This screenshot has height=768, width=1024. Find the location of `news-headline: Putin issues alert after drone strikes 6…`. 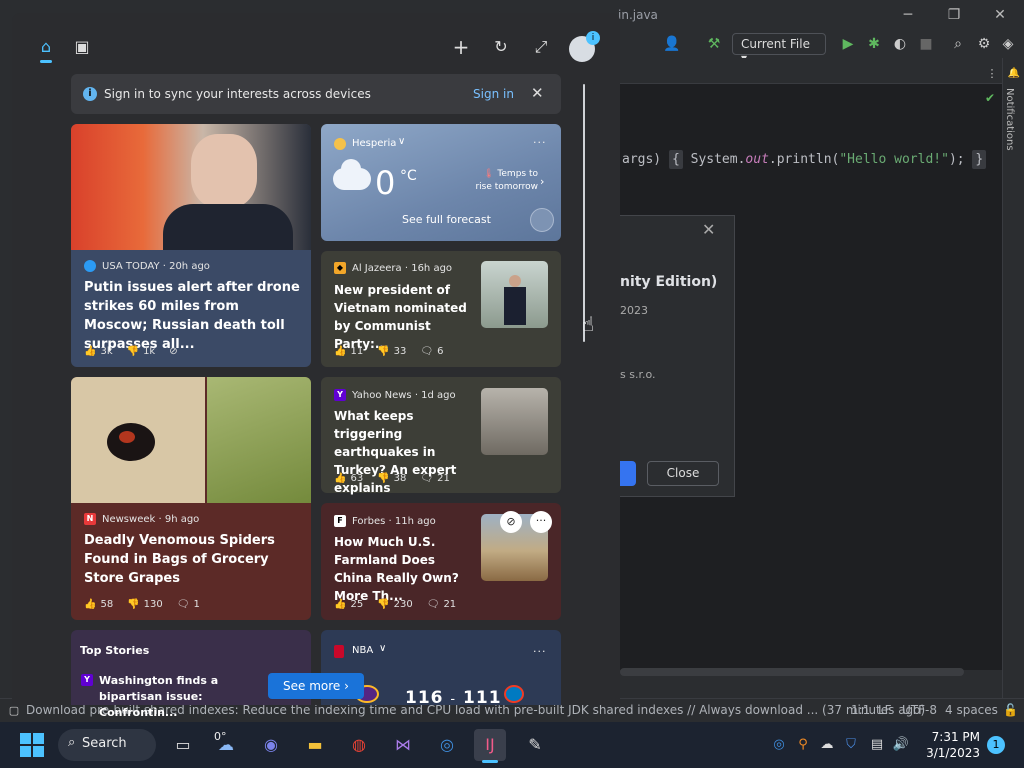

news-headline: Putin issues alert after drone strikes 6… is located at coordinates (194, 316).